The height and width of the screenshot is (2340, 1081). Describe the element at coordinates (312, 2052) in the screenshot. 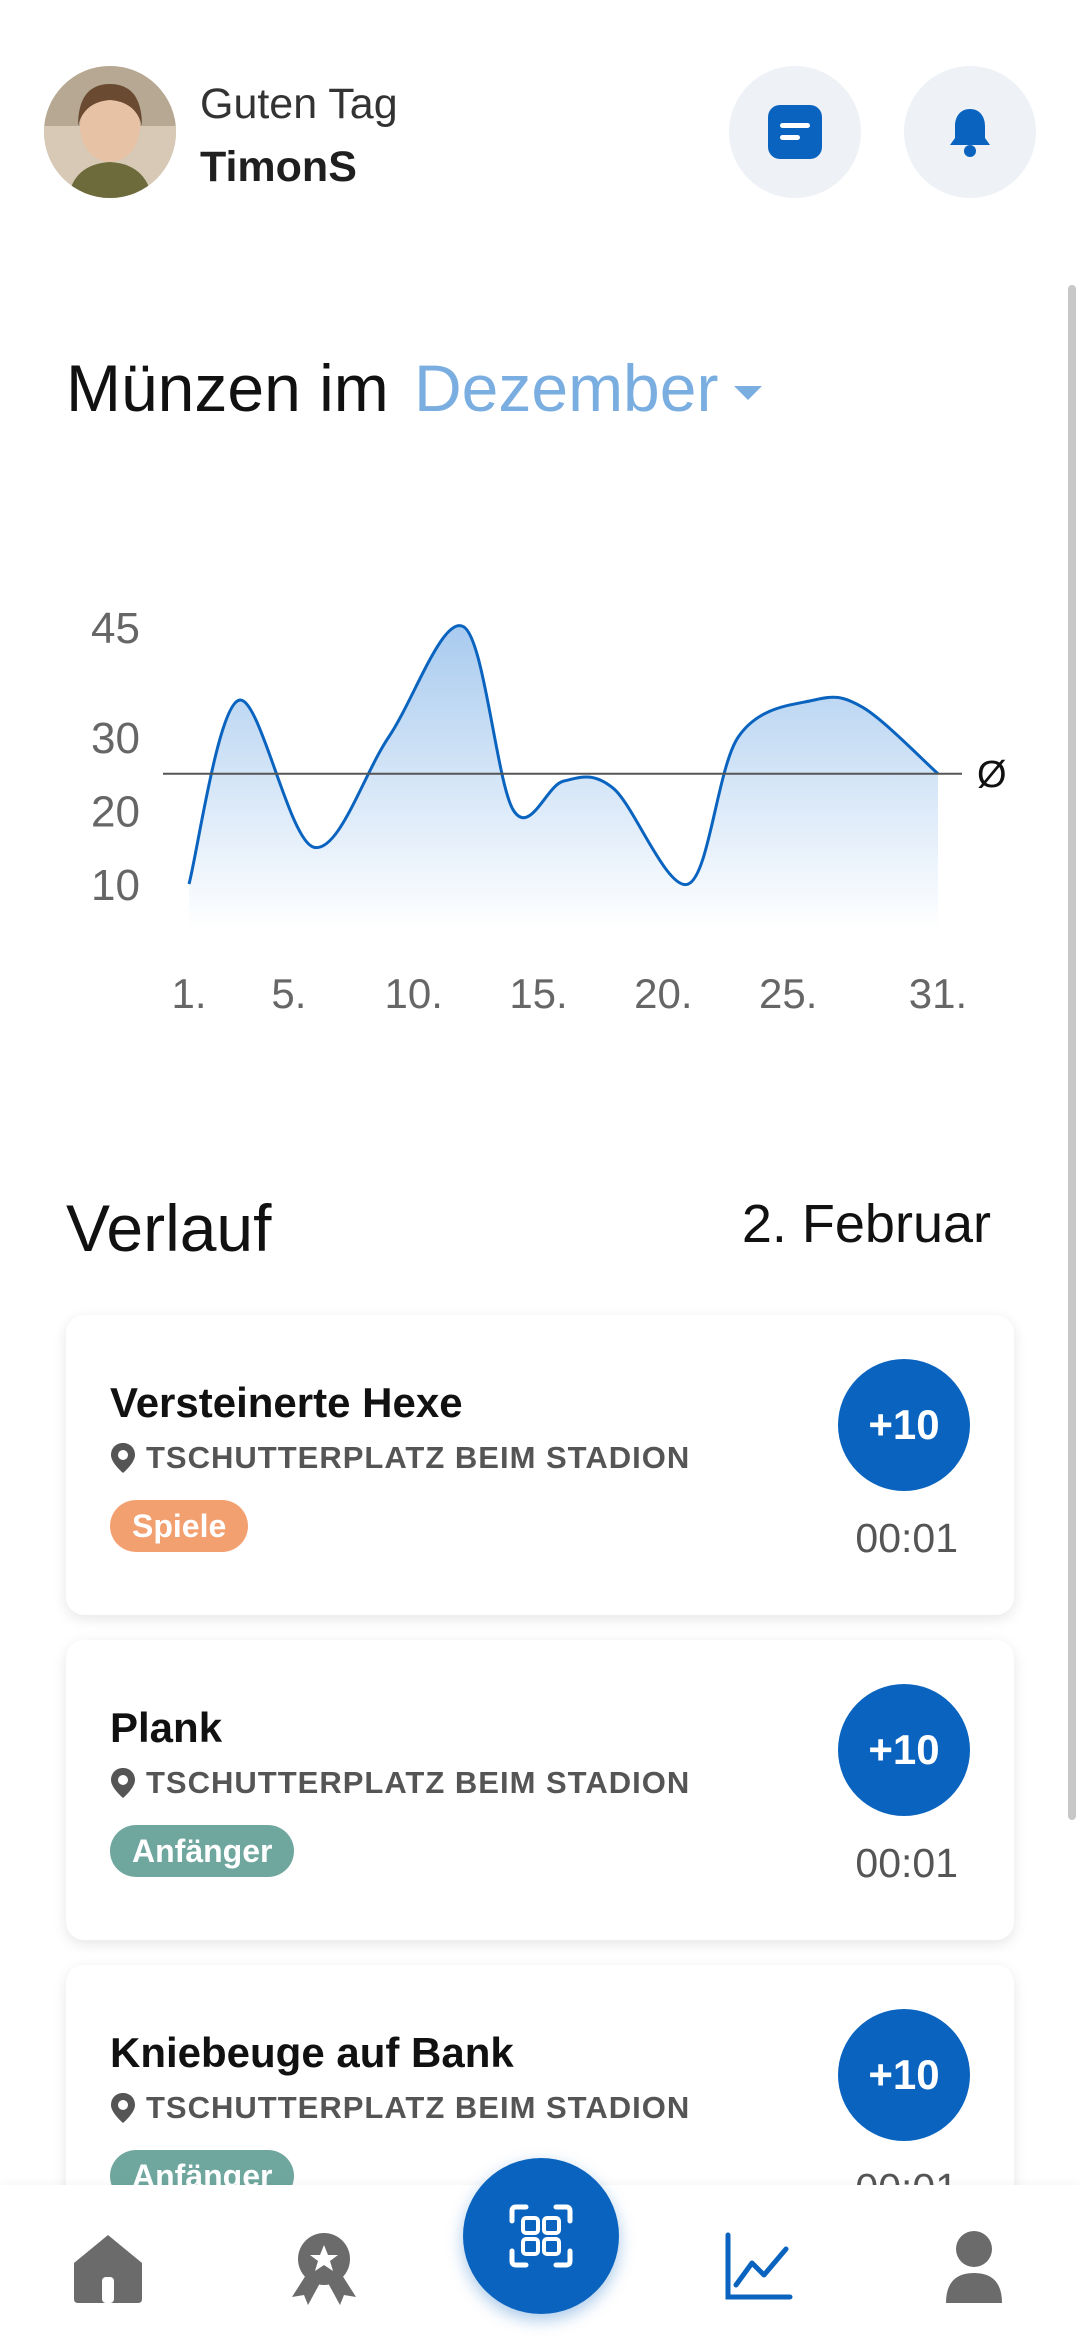

I see `activity-title: Kniebeuge auf Bank` at that location.